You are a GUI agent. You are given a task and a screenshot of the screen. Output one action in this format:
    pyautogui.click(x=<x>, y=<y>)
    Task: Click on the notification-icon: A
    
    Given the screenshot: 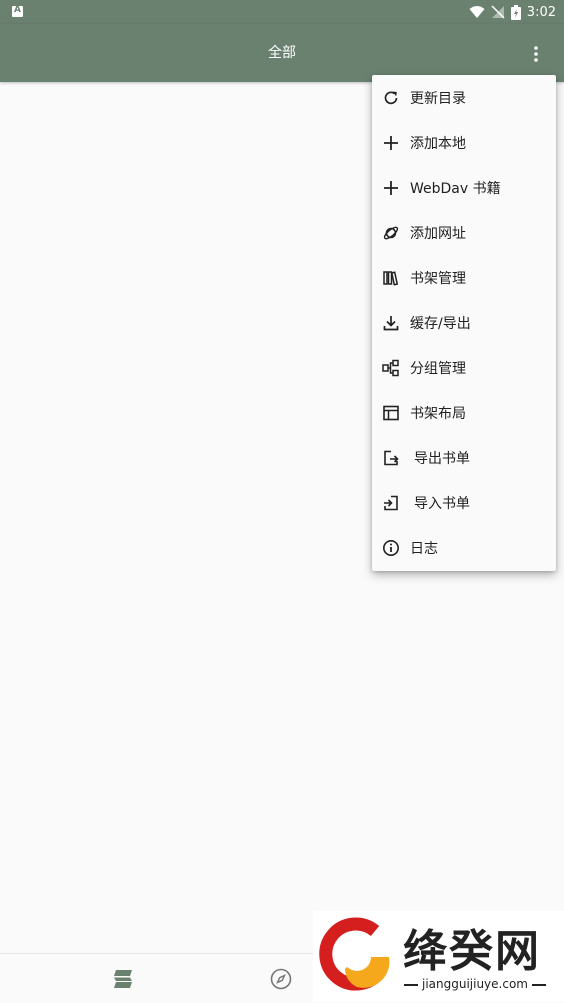 What is the action you would take?
    pyautogui.click(x=17, y=11)
    